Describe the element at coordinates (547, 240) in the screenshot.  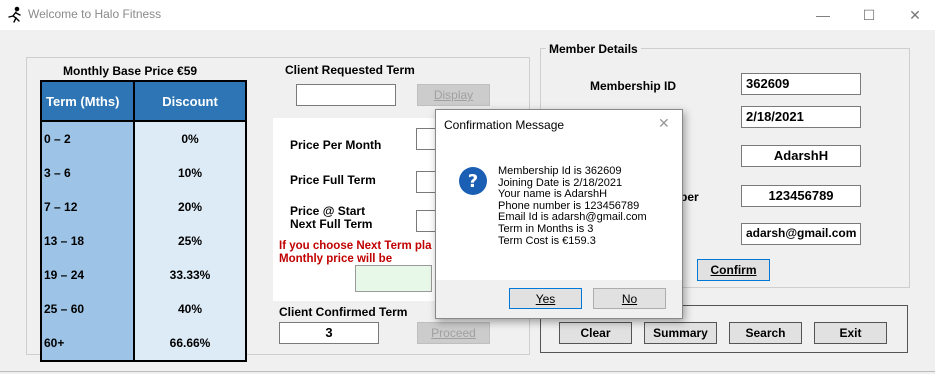
I see `dialog-line: Term Cost is €159.3` at that location.